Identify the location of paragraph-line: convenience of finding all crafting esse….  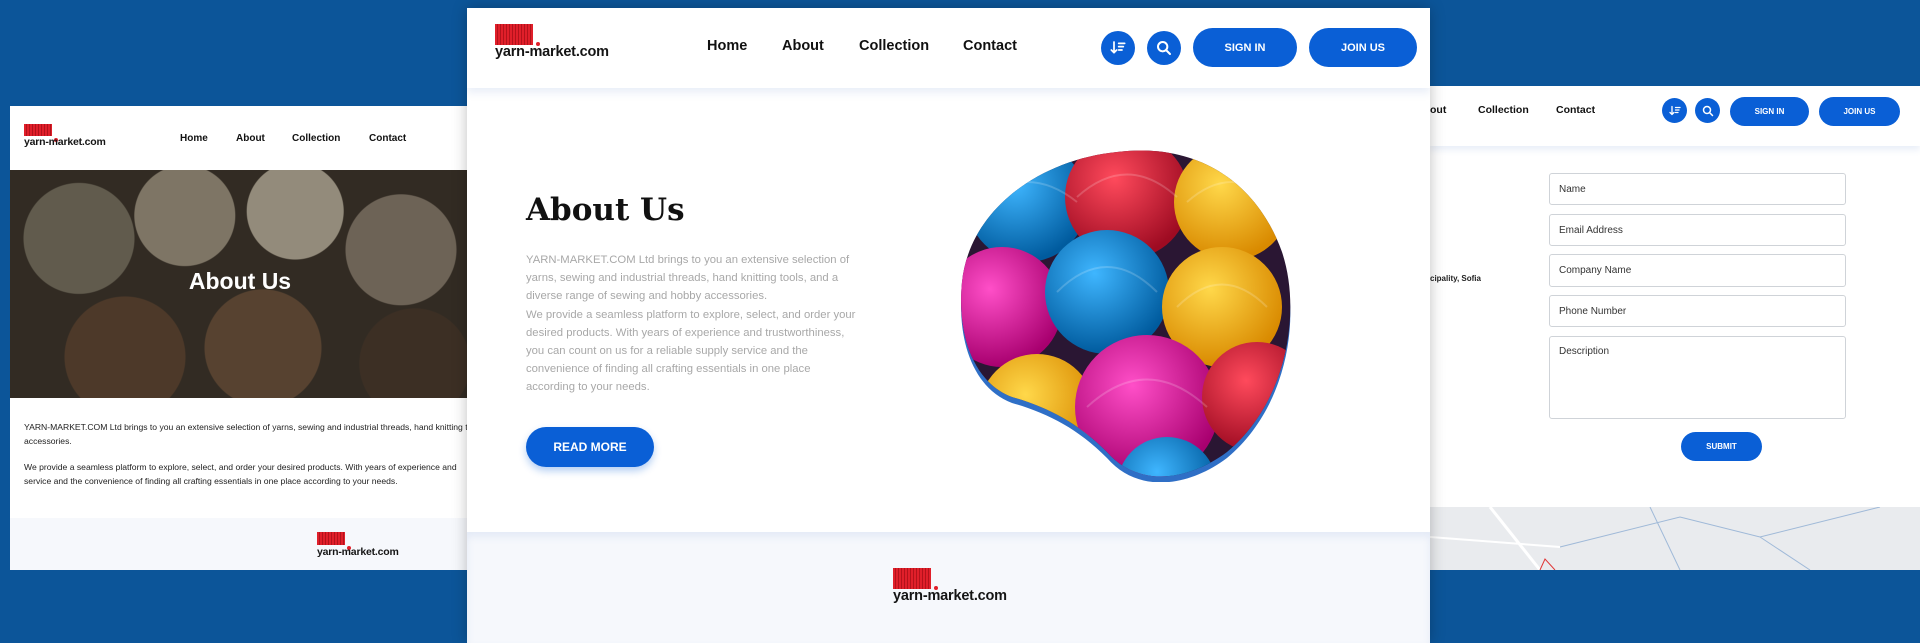
(668, 369).